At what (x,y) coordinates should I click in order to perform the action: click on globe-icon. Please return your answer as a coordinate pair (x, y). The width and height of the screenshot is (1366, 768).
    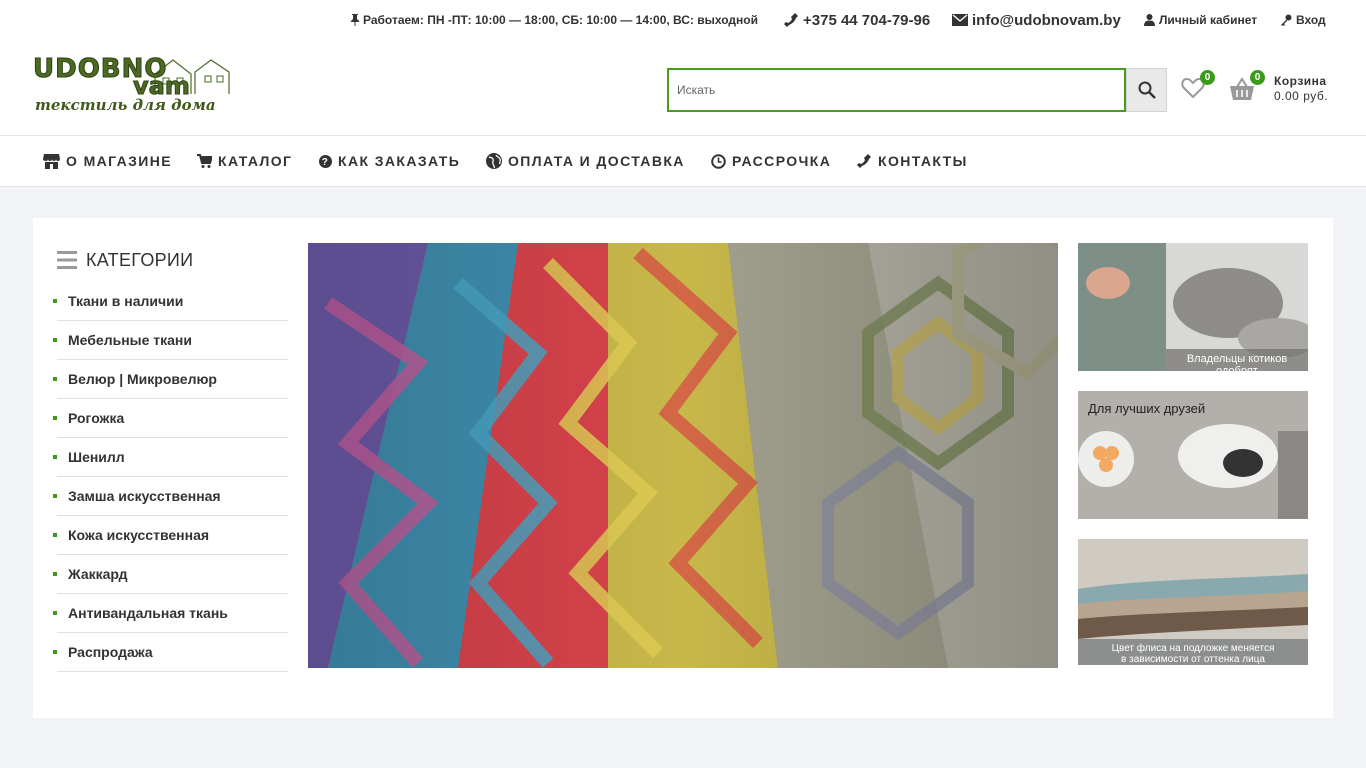
    Looking at the image, I should click on (494, 161).